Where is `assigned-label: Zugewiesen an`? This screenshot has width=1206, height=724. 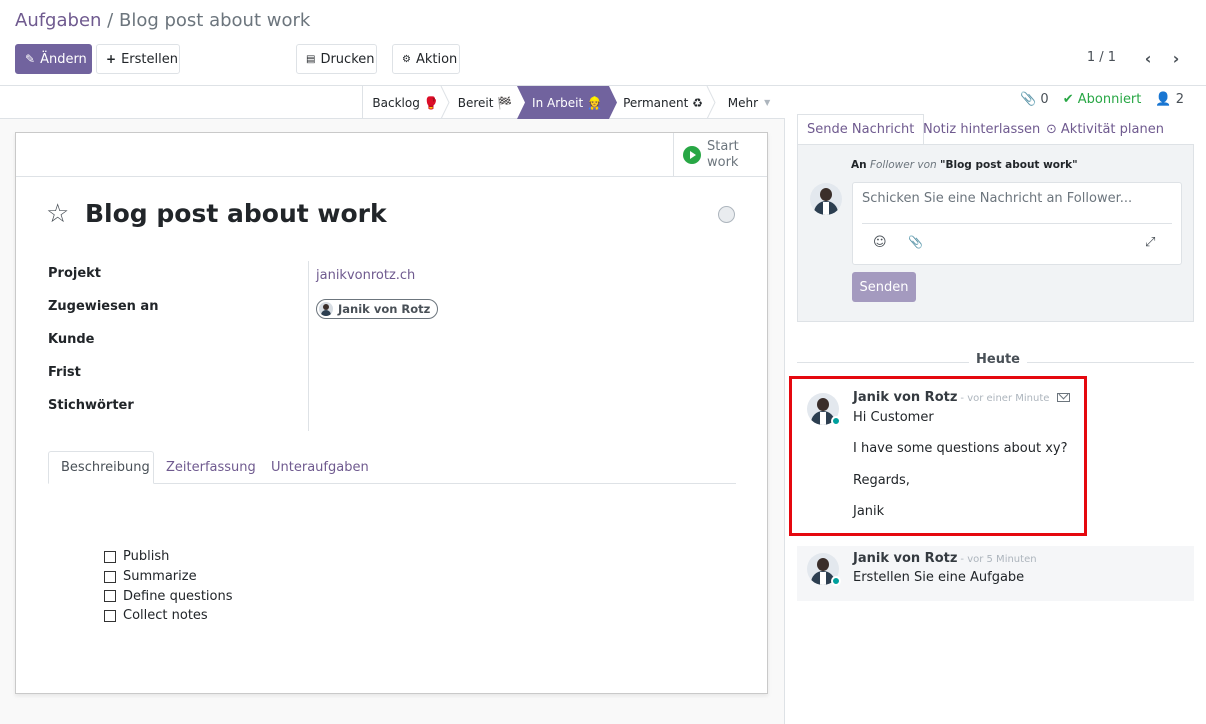
assigned-label: Zugewiesen an is located at coordinates (103, 306).